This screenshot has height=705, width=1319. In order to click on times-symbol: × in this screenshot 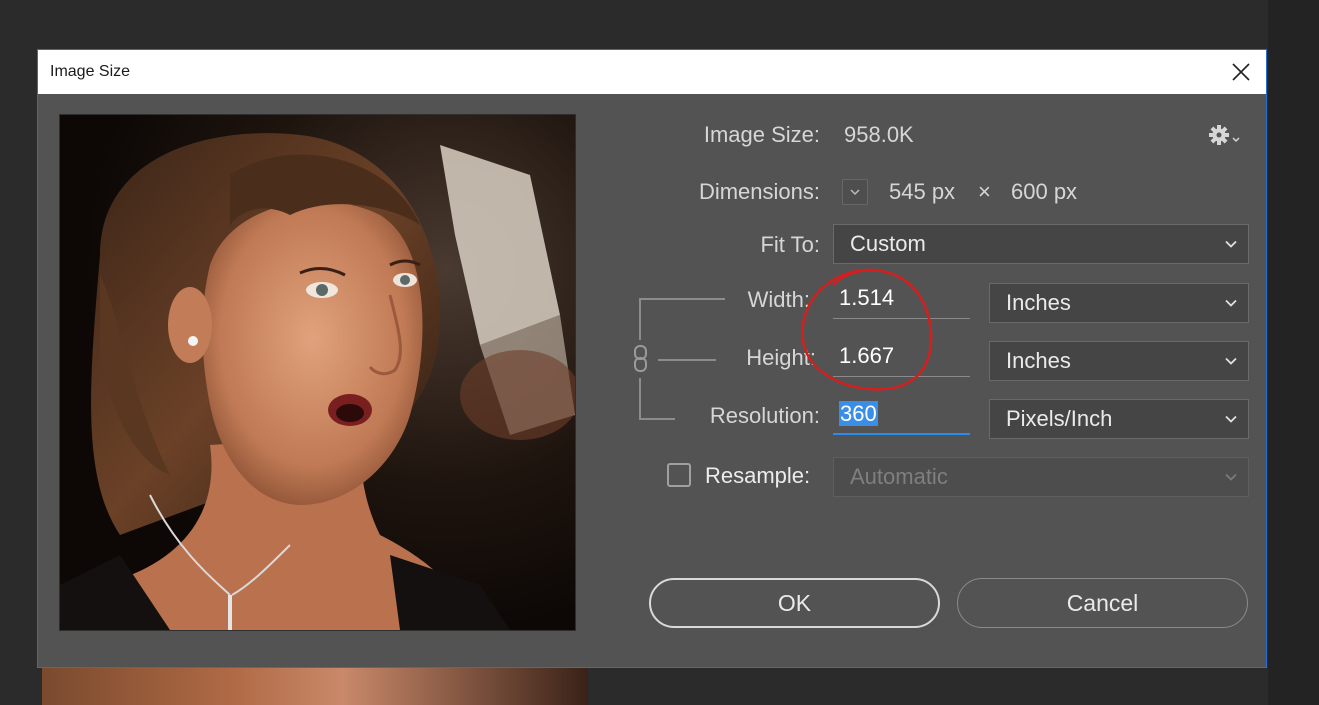, I will do `click(984, 191)`.